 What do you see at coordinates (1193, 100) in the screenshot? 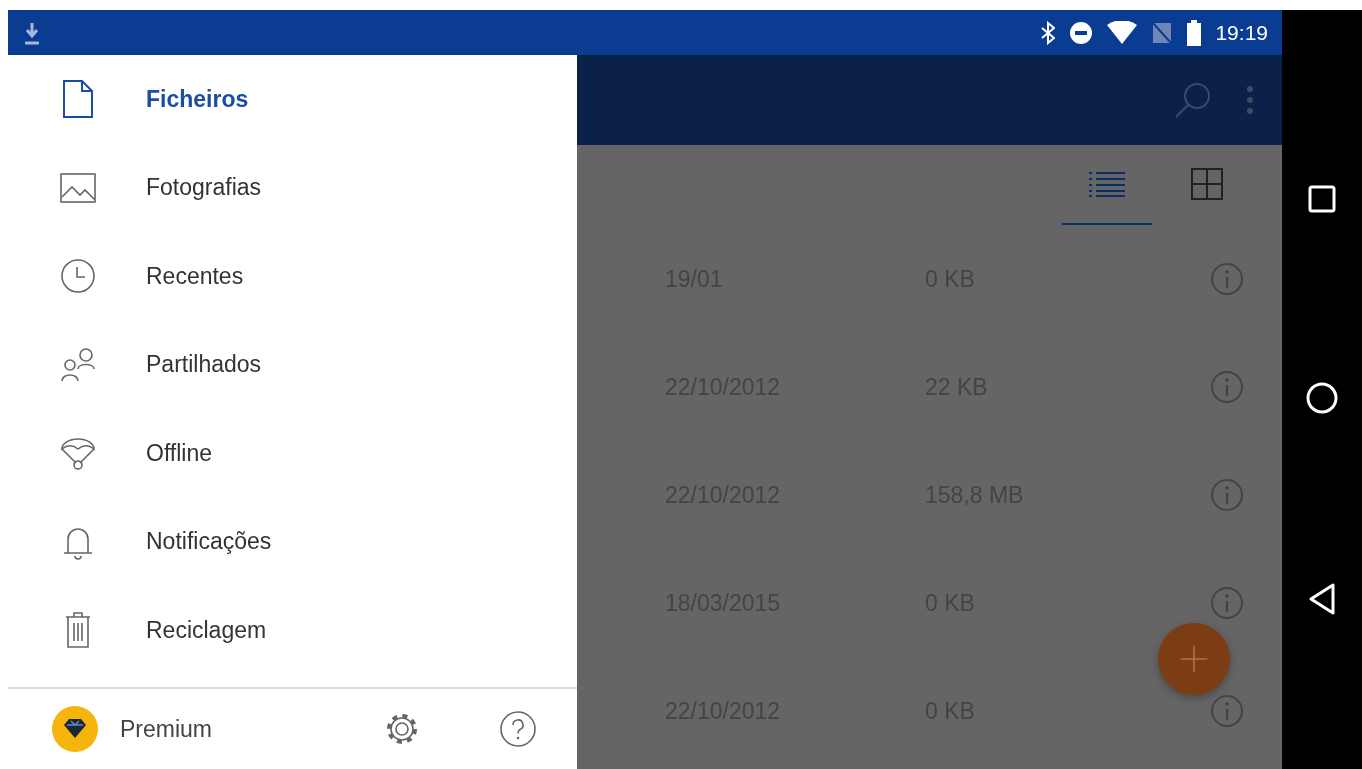
I see `search-button` at bounding box center [1193, 100].